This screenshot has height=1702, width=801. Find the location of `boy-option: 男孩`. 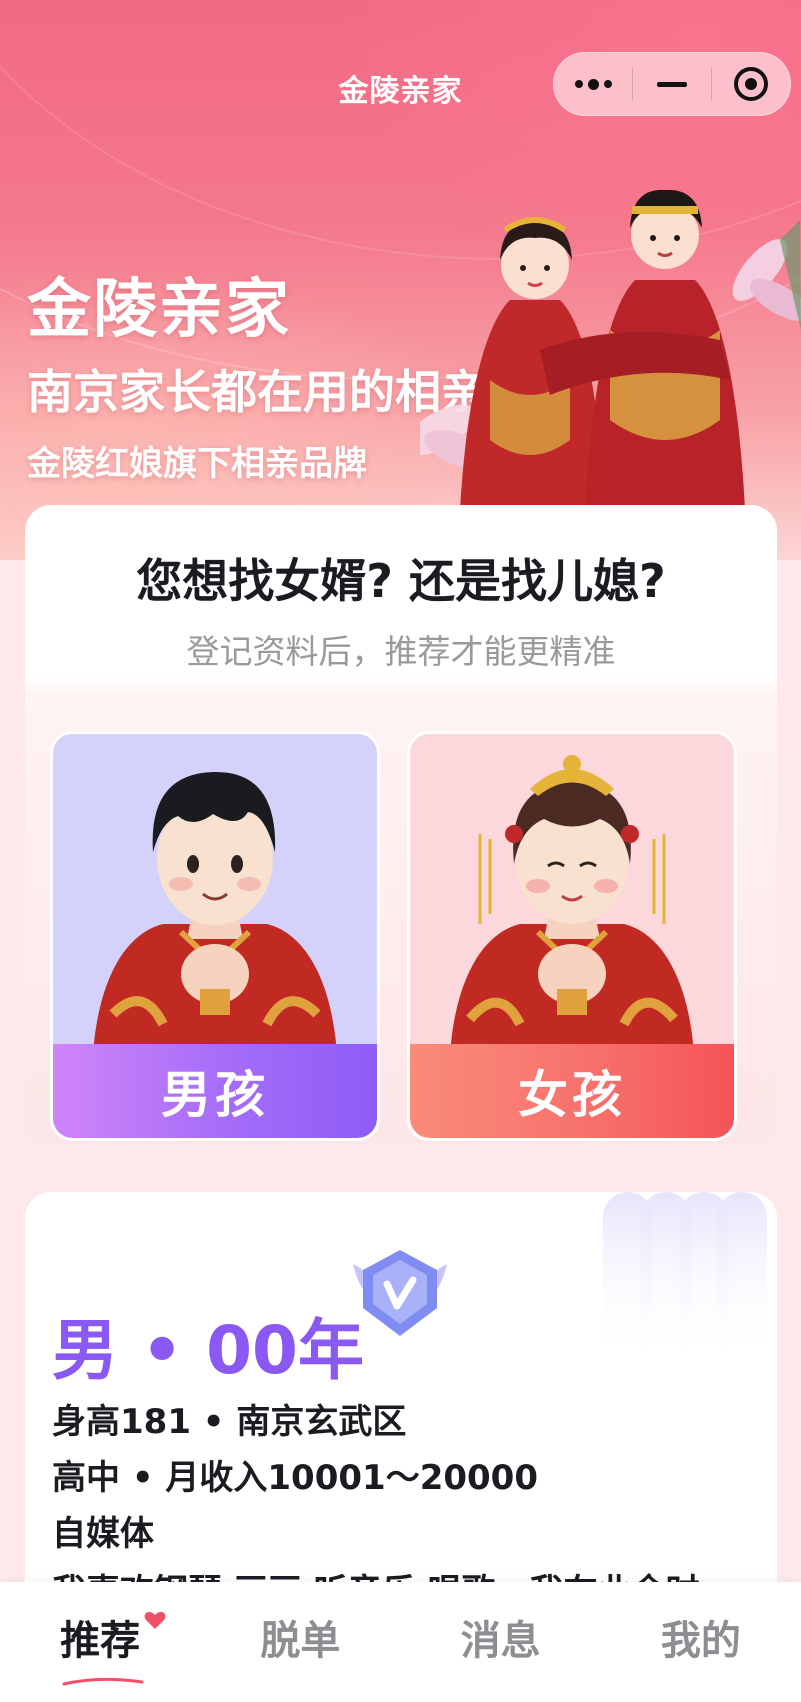

boy-option: 男孩 is located at coordinates (215, 936).